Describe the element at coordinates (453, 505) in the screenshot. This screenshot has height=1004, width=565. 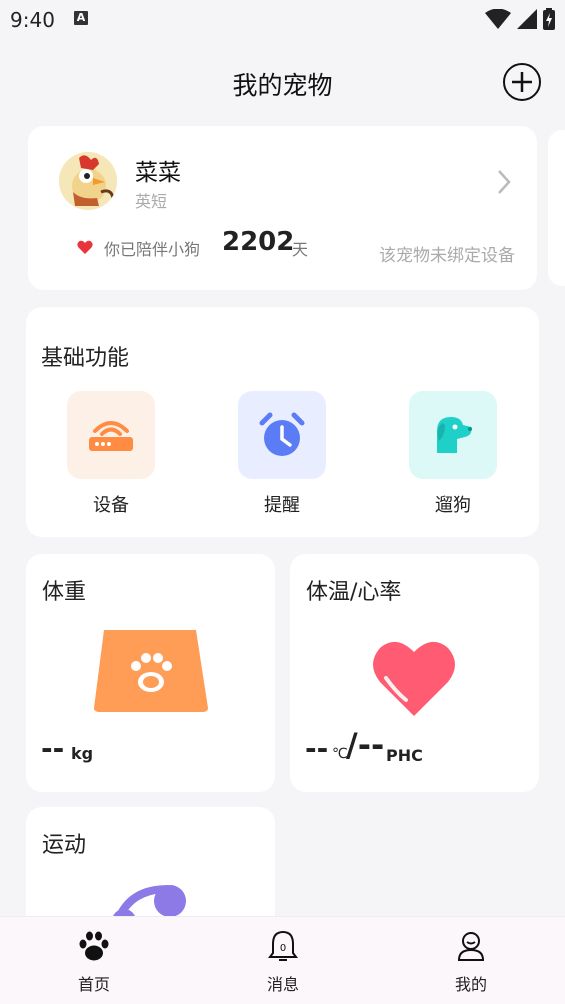
I see `func-label: 遛狗` at that location.